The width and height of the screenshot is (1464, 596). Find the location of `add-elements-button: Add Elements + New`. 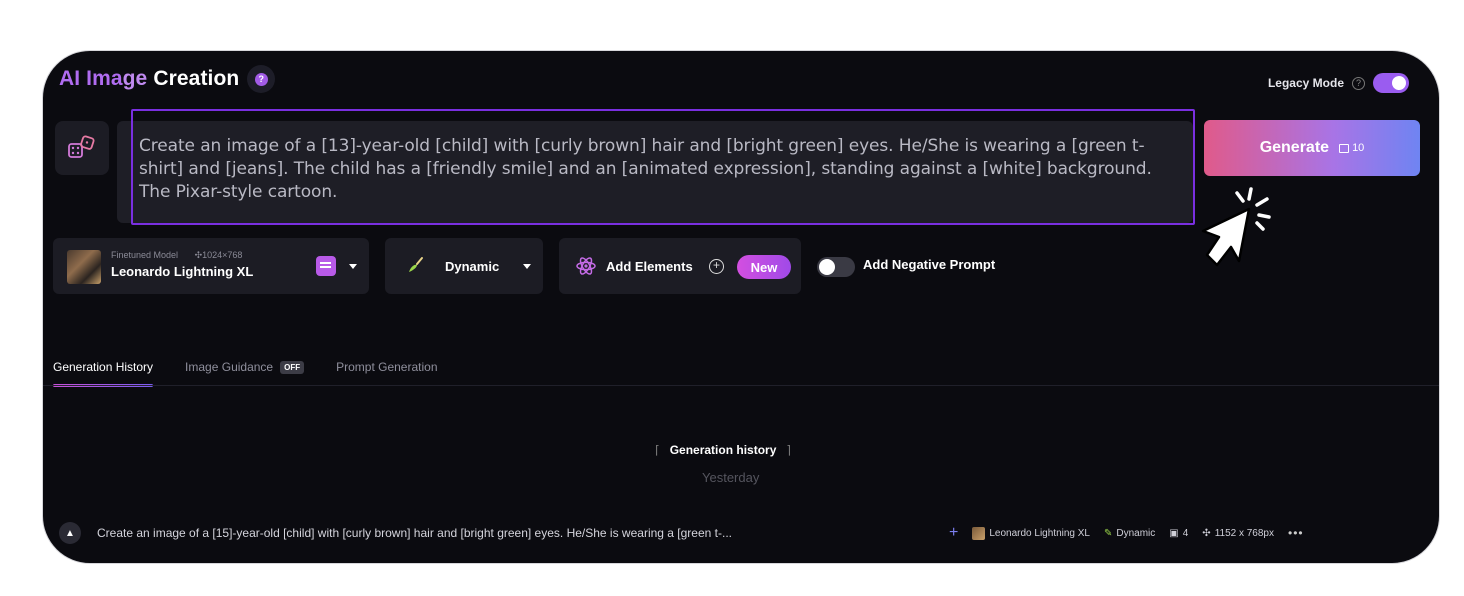

add-elements-button: Add Elements + New is located at coordinates (680, 266).